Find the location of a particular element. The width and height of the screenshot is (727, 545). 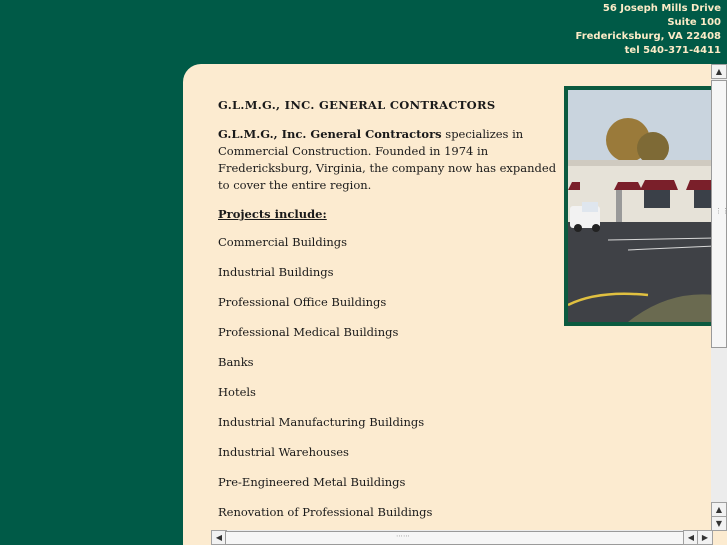

address-city: Fredericksburg, VA 22408 is located at coordinates (648, 36).